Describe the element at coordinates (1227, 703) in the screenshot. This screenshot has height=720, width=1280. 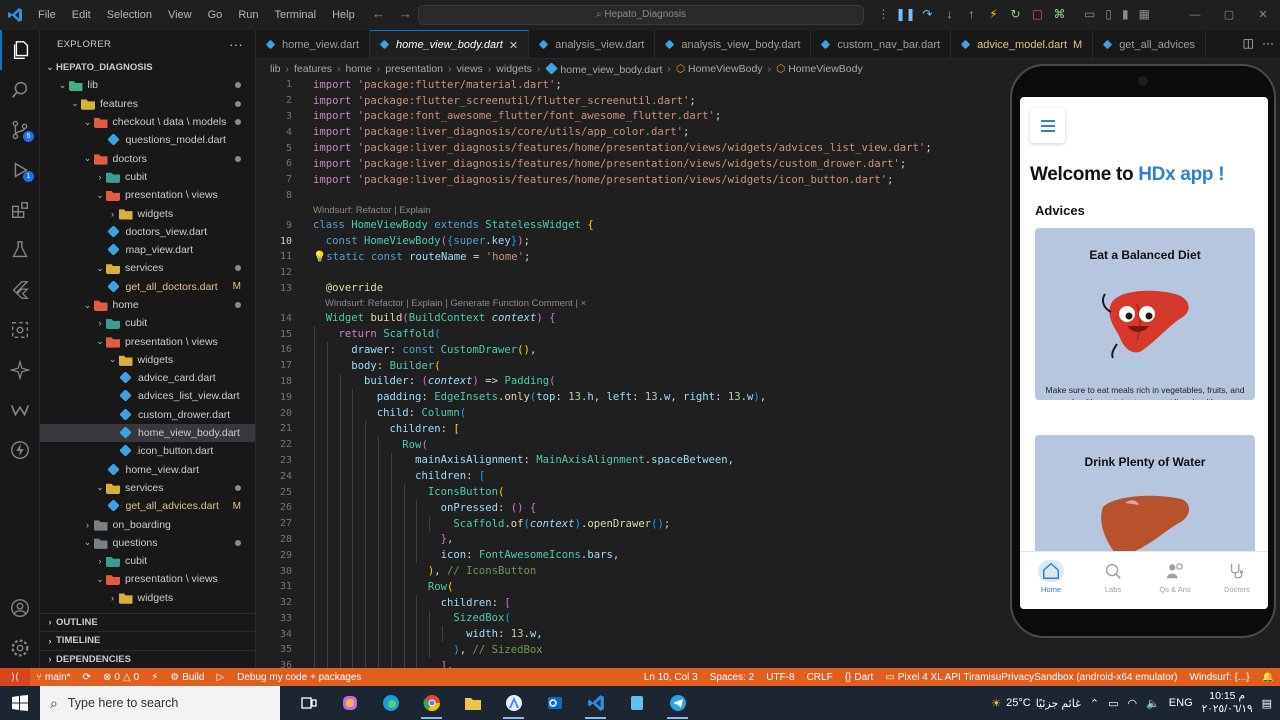
I see `clock: 10:15 م ٢٠٢٥/٠٦/١٩` at that location.